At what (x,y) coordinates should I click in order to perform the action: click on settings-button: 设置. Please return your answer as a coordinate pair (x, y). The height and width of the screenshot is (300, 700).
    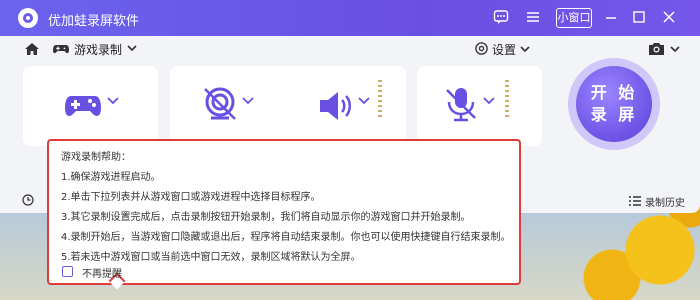
    Looking at the image, I should click on (504, 49).